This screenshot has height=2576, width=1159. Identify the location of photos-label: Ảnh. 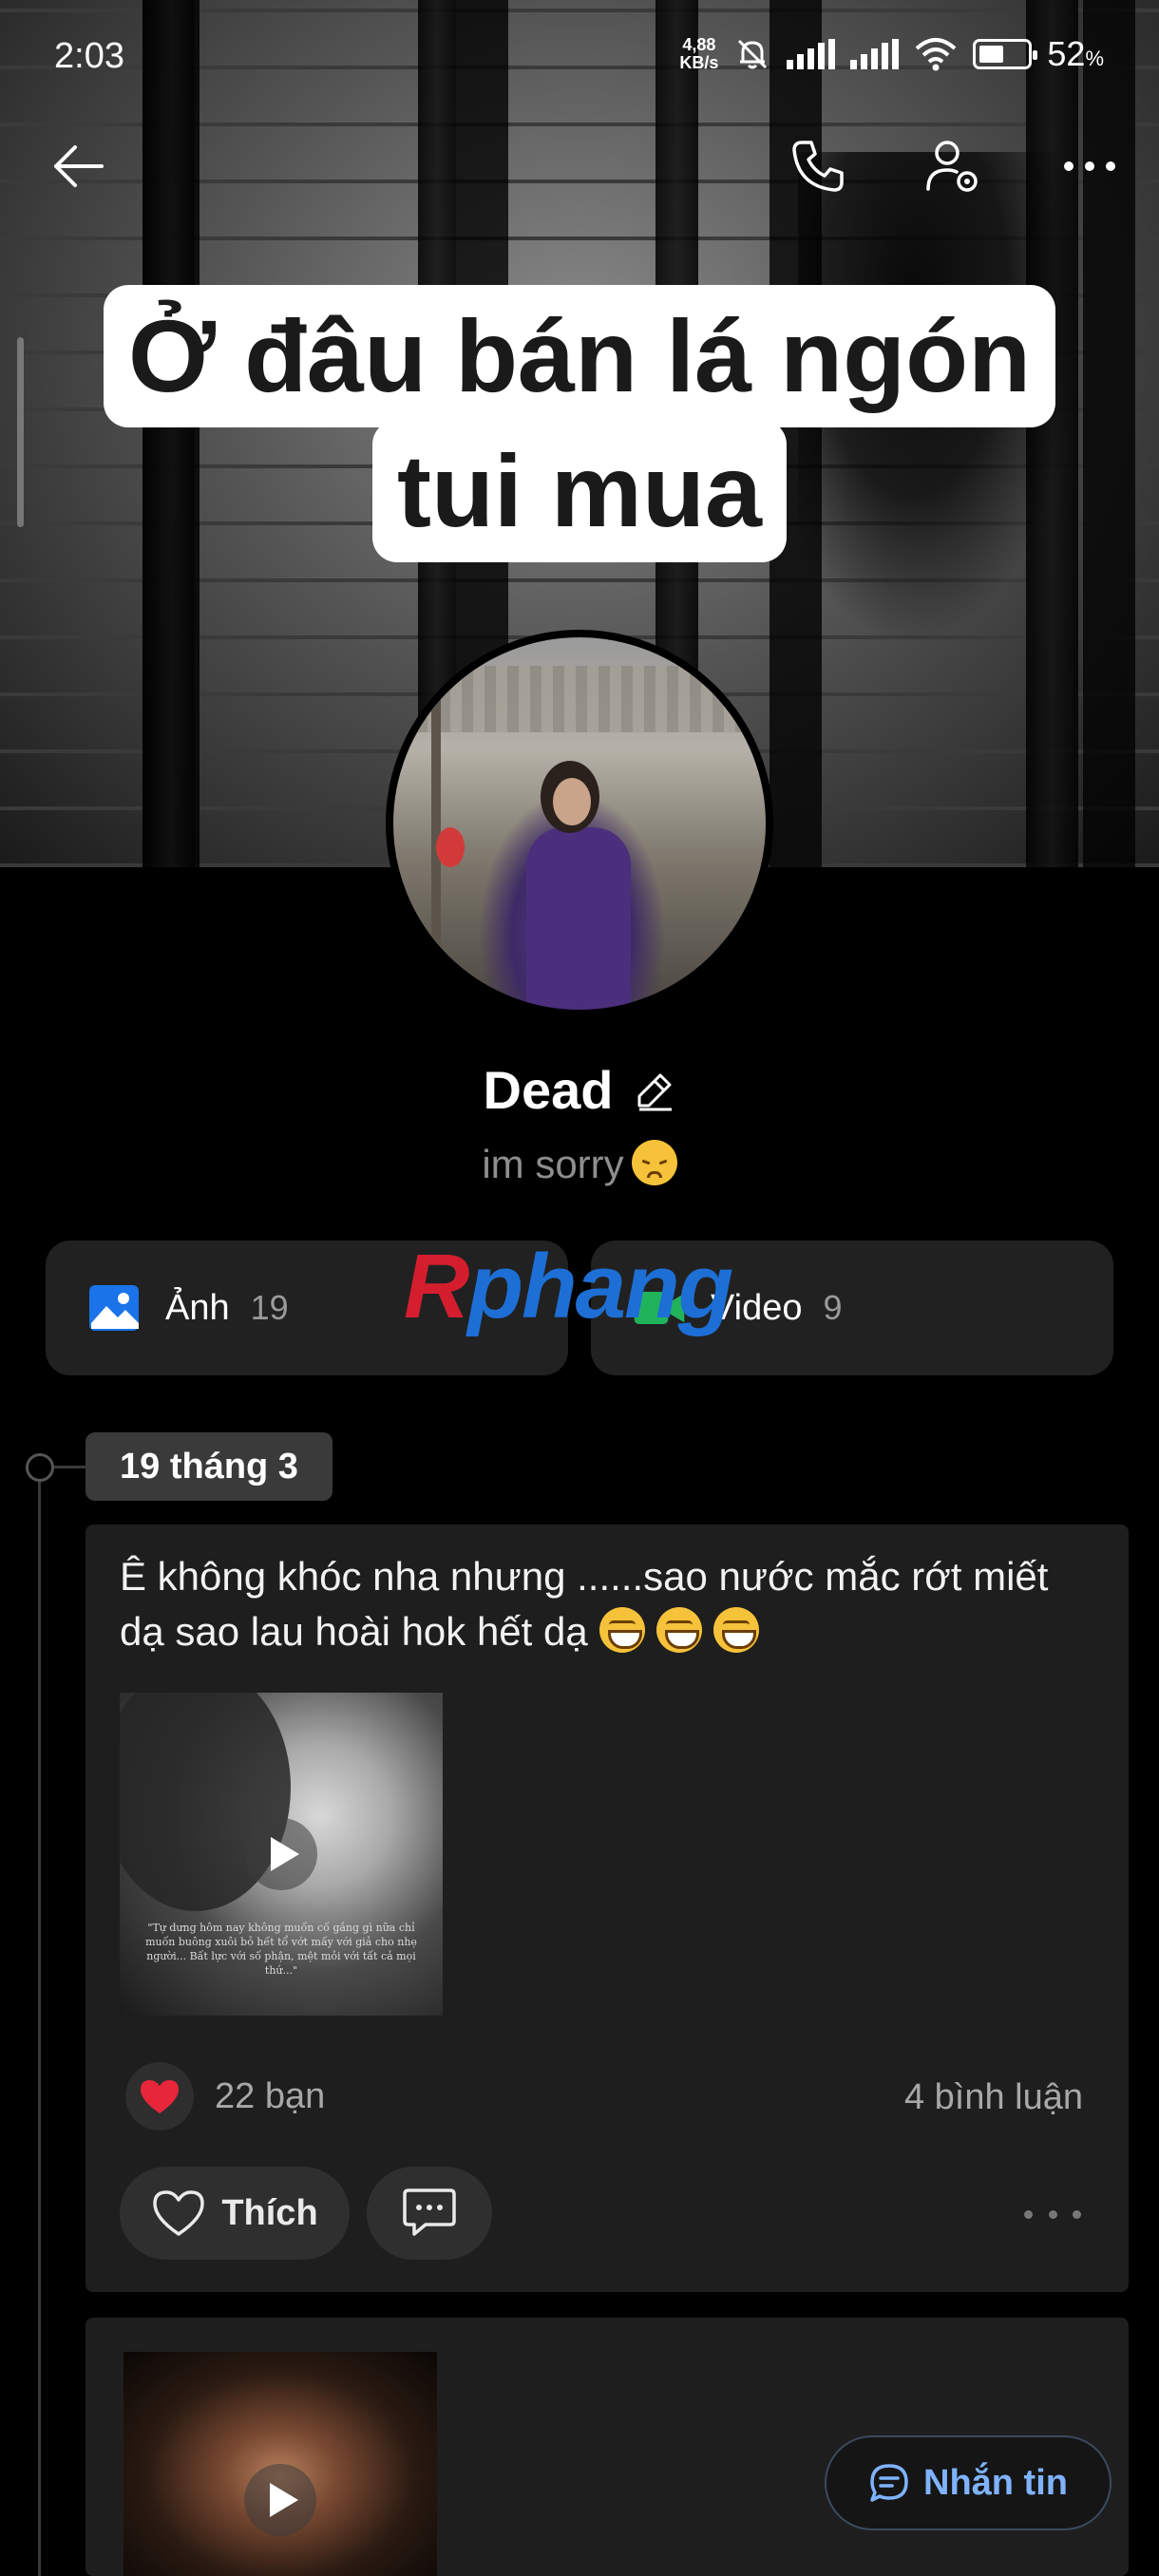
(197, 1307).